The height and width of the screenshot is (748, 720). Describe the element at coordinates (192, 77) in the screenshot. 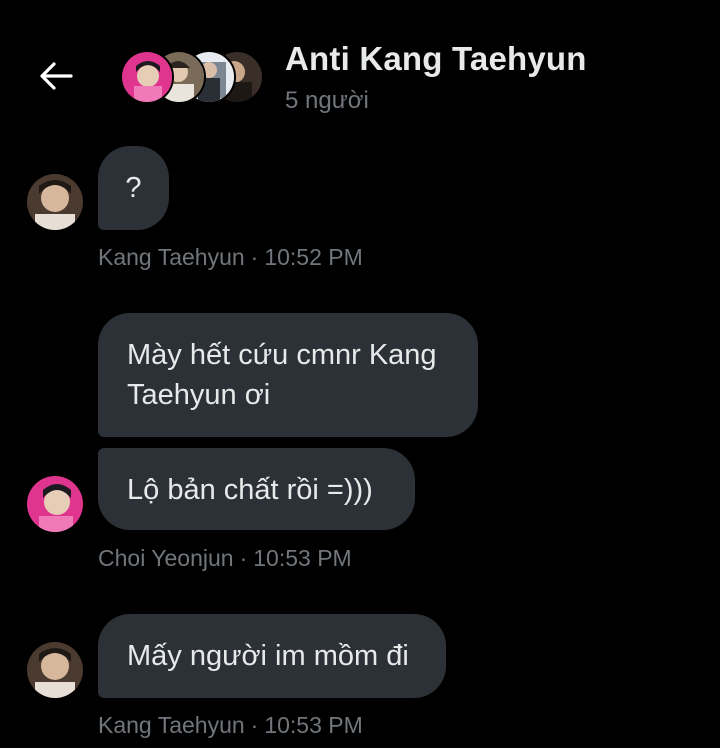

I see `group-avatar-stack` at that location.